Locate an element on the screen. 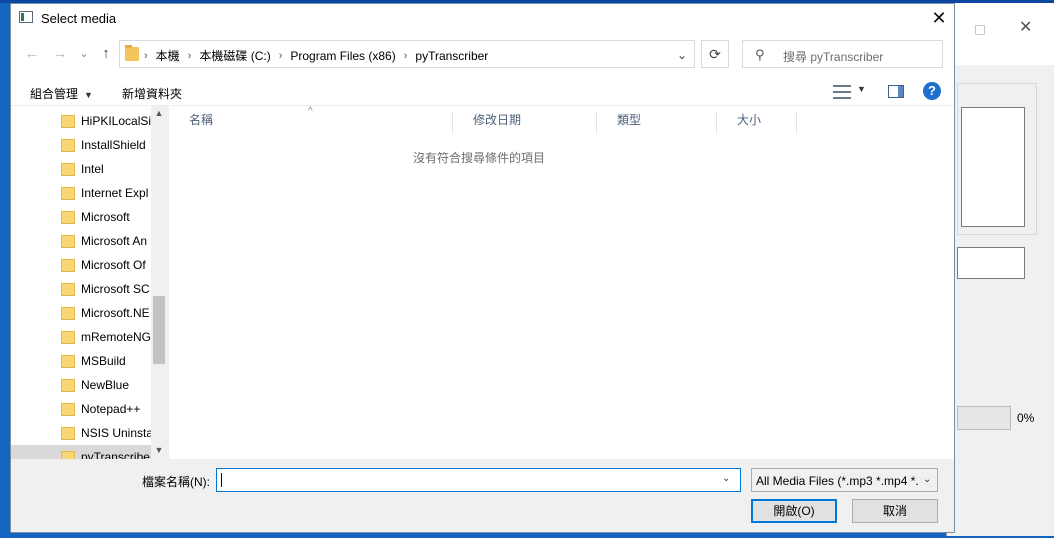 This screenshot has height=538, width=1054. tree-item: Intel is located at coordinates (81, 169).